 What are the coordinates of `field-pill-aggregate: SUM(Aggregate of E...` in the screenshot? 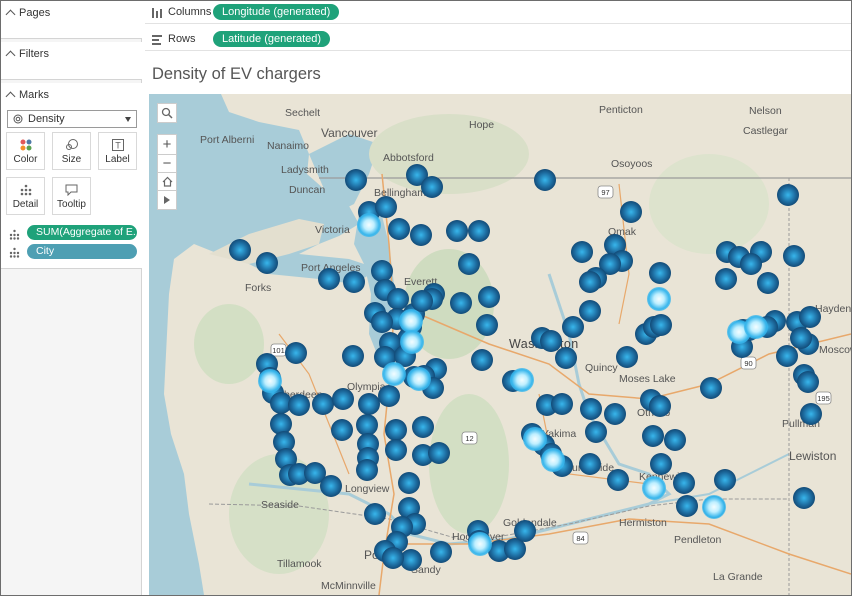 It's located at (82, 232).